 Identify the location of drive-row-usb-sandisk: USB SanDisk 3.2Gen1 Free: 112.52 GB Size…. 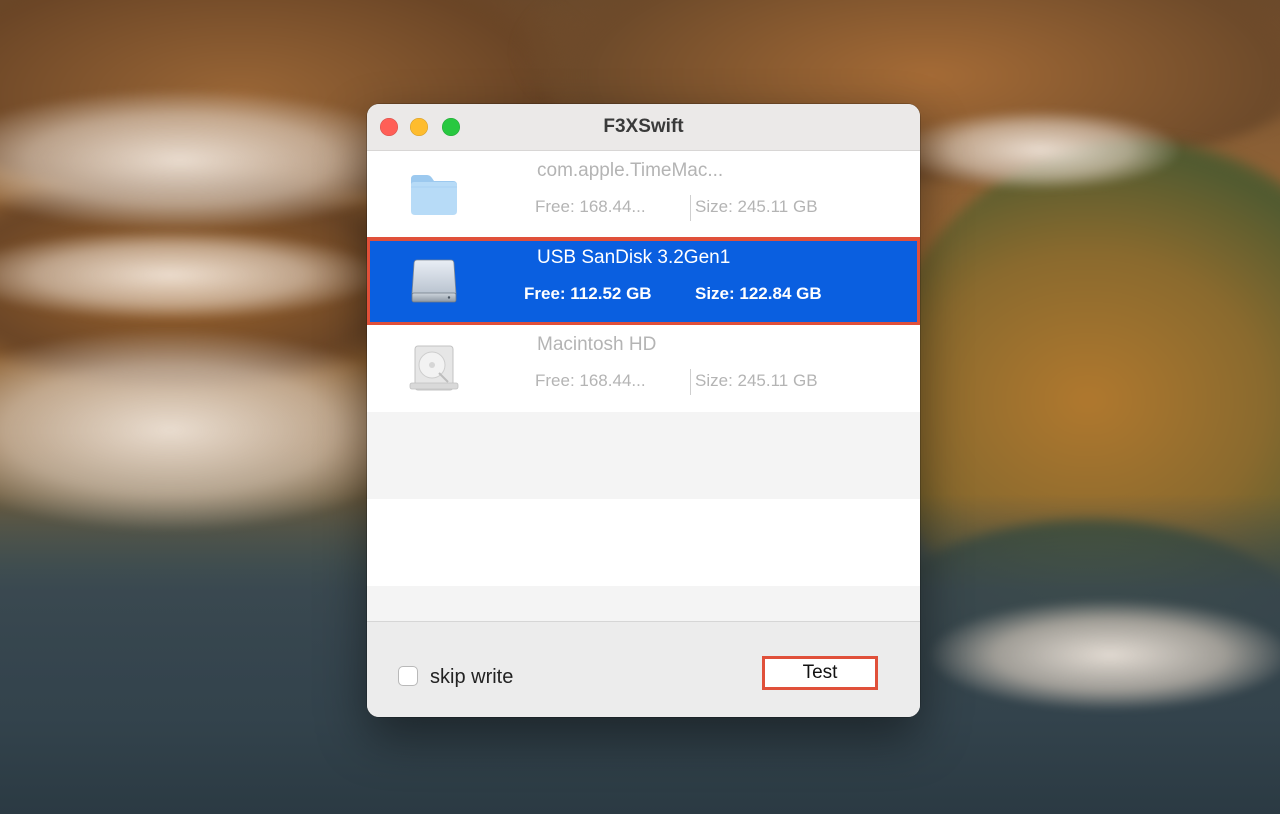
(643, 281).